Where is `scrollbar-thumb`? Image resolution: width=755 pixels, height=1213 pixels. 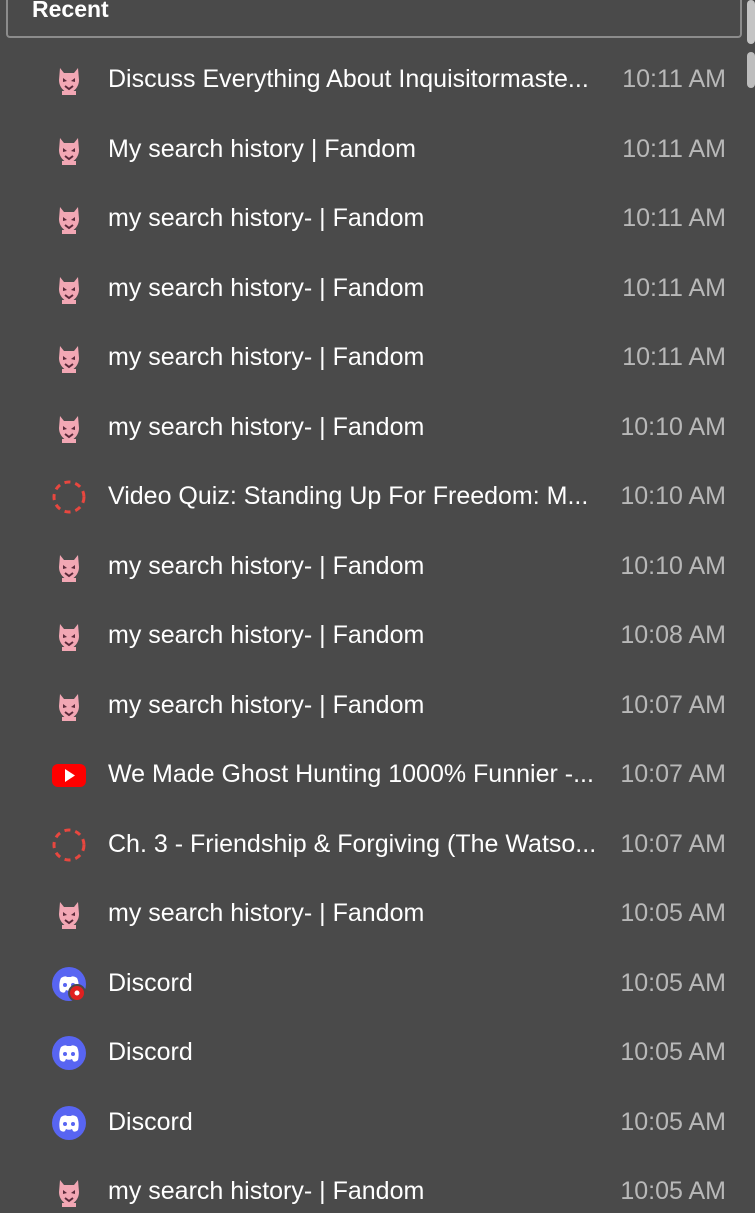 scrollbar-thumb is located at coordinates (751, 22).